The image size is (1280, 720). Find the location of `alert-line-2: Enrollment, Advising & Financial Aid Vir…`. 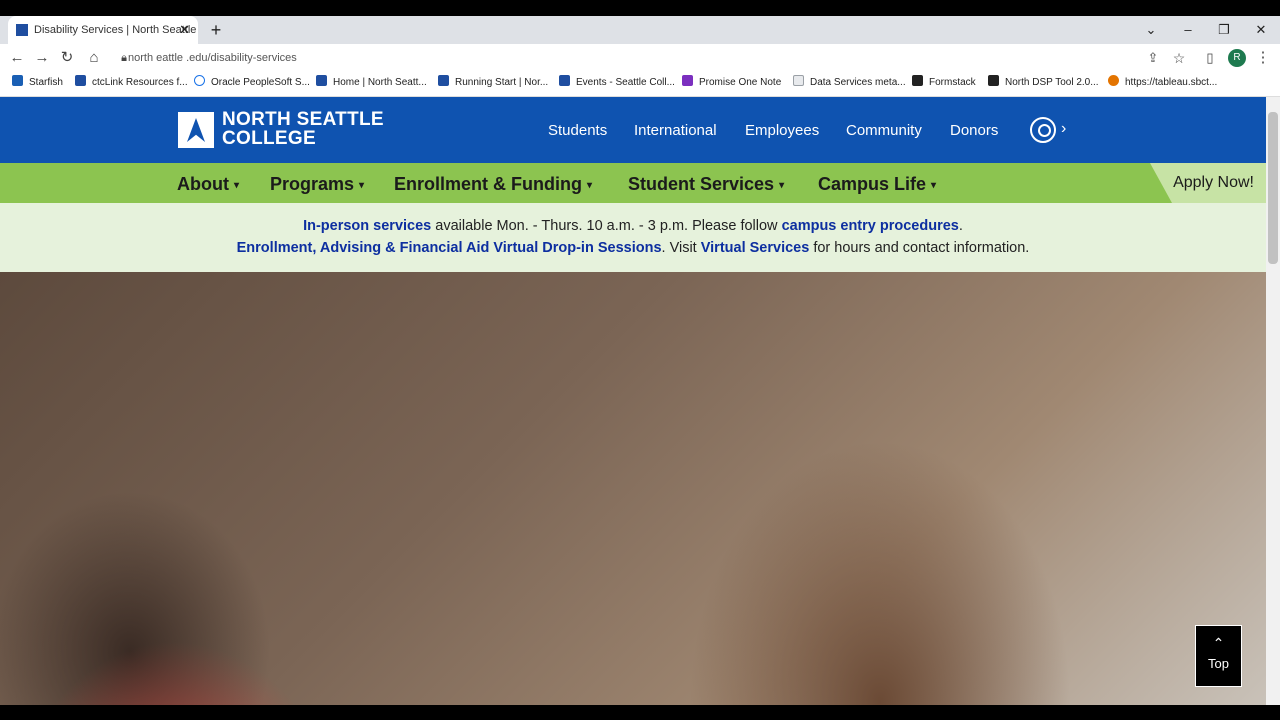

alert-line-2: Enrollment, Advising & Financial Aid Vir… is located at coordinates (633, 248).